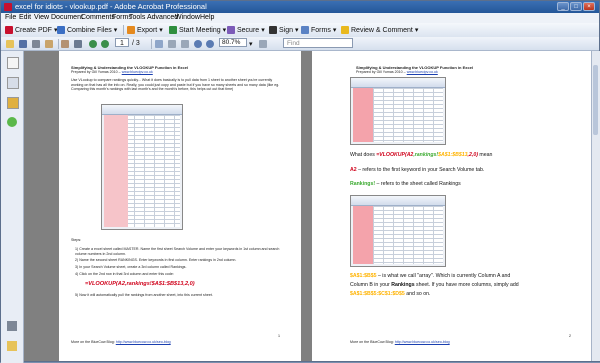  I want to click on plus-icon, so click(210, 44).